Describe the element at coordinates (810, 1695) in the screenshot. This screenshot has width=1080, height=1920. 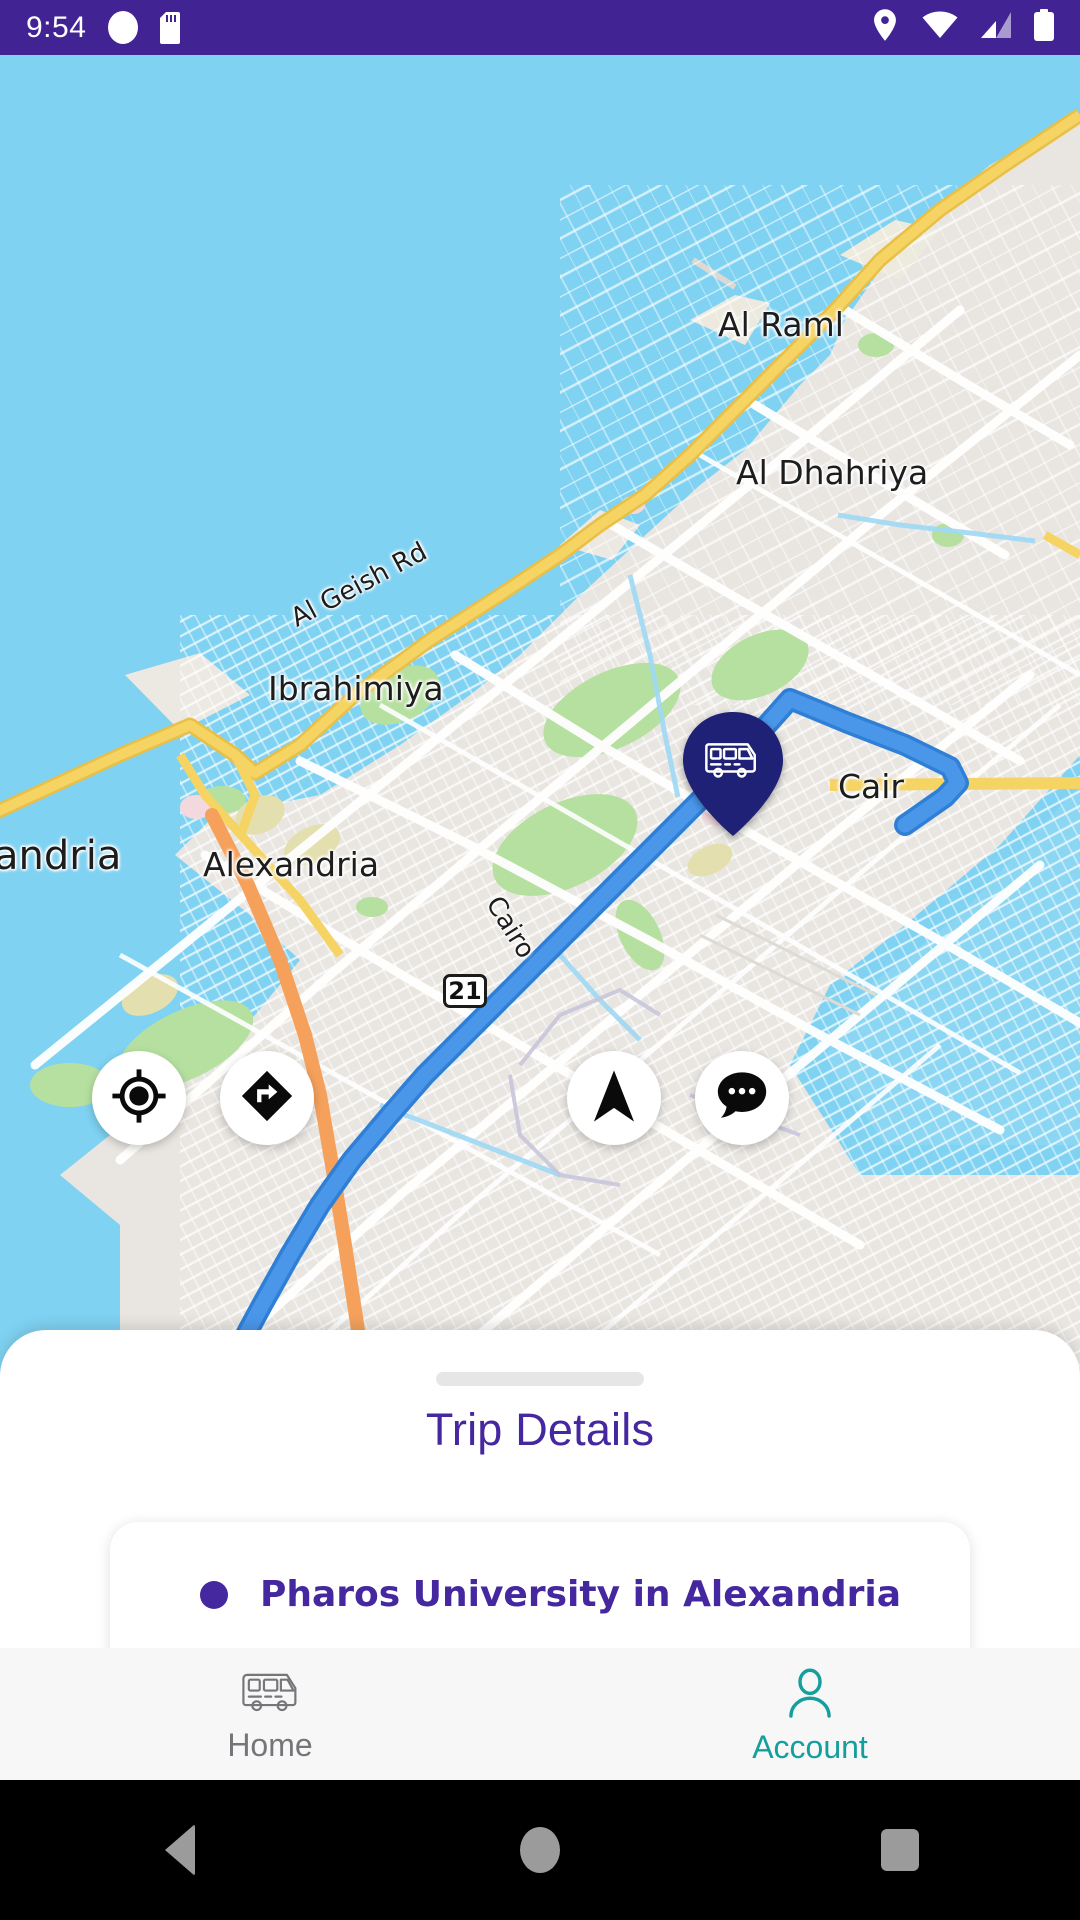
I see `person-icon` at that location.